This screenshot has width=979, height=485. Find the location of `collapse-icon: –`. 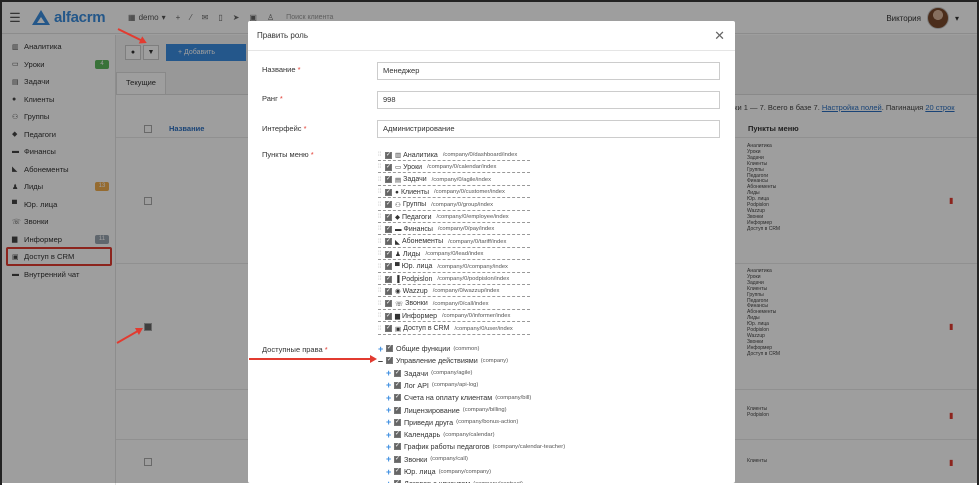

collapse-icon: – is located at coordinates (382, 361).